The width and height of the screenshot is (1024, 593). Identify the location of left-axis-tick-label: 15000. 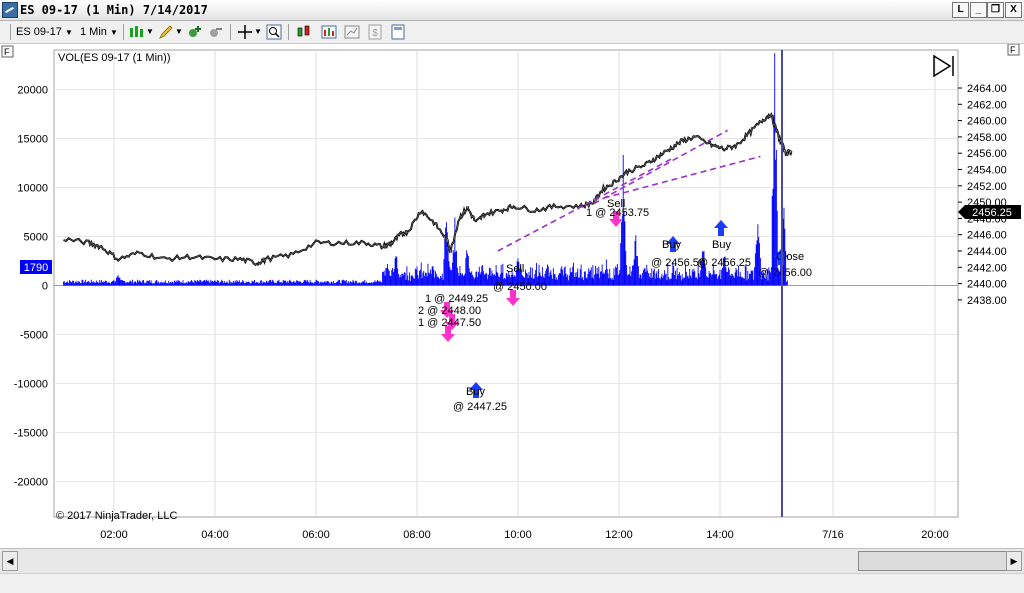
(32, 140).